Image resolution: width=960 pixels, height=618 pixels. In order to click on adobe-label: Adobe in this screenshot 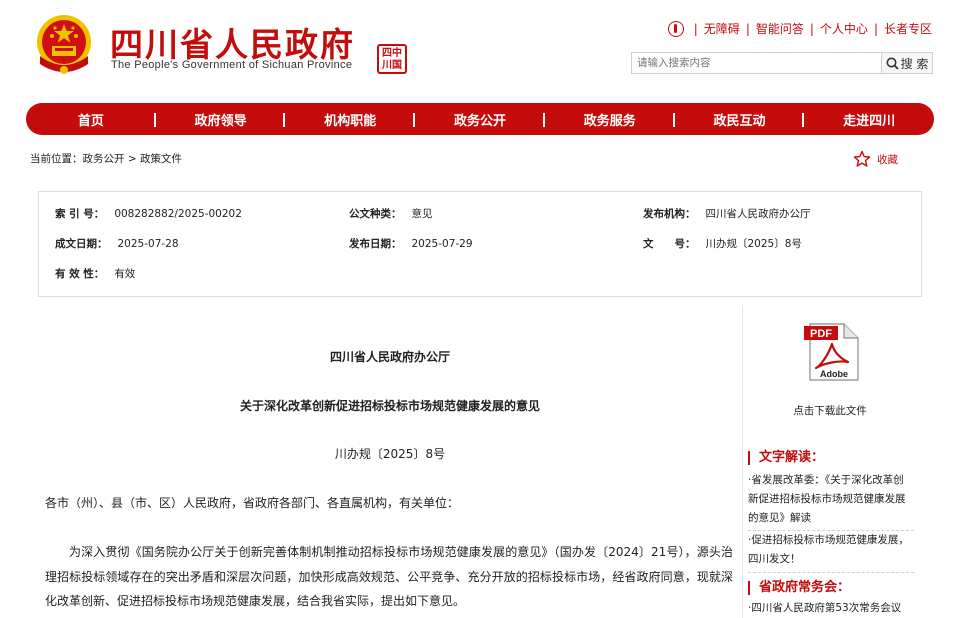, I will do `click(834, 374)`.